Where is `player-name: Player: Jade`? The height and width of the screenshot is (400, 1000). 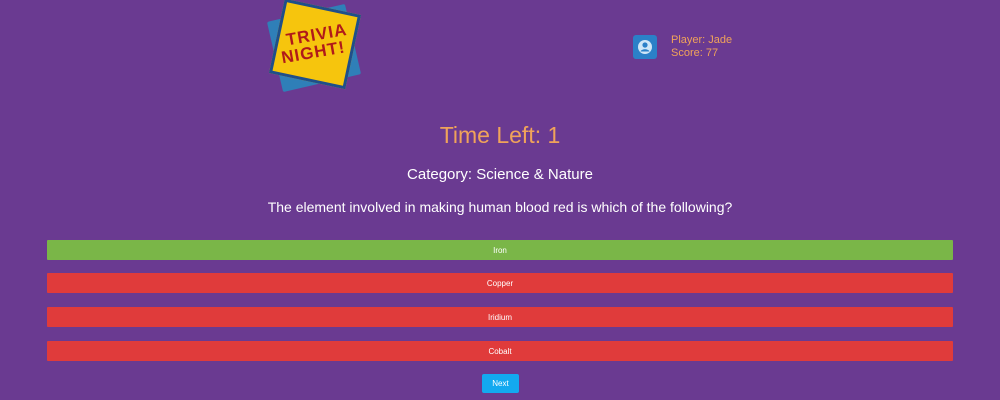 player-name: Player: Jade is located at coordinates (702, 40).